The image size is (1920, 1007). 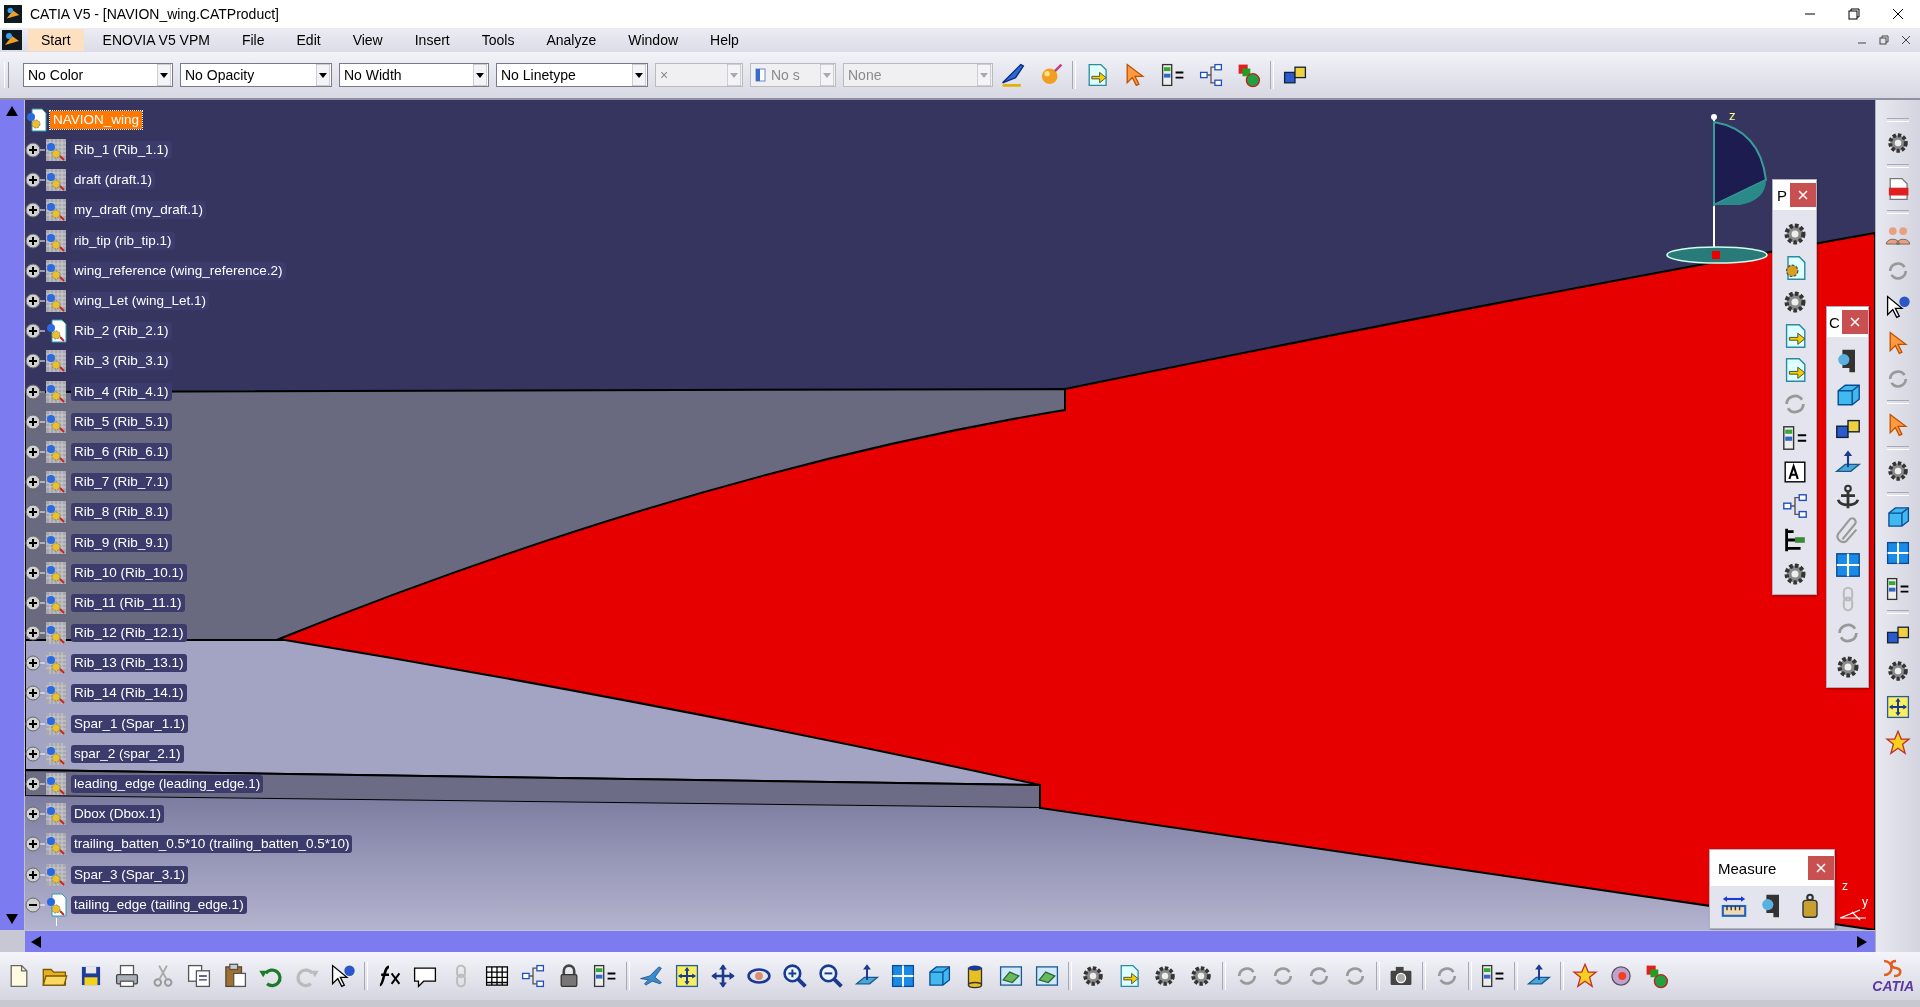 I want to click on scroll-left-icon, so click(x=36, y=941).